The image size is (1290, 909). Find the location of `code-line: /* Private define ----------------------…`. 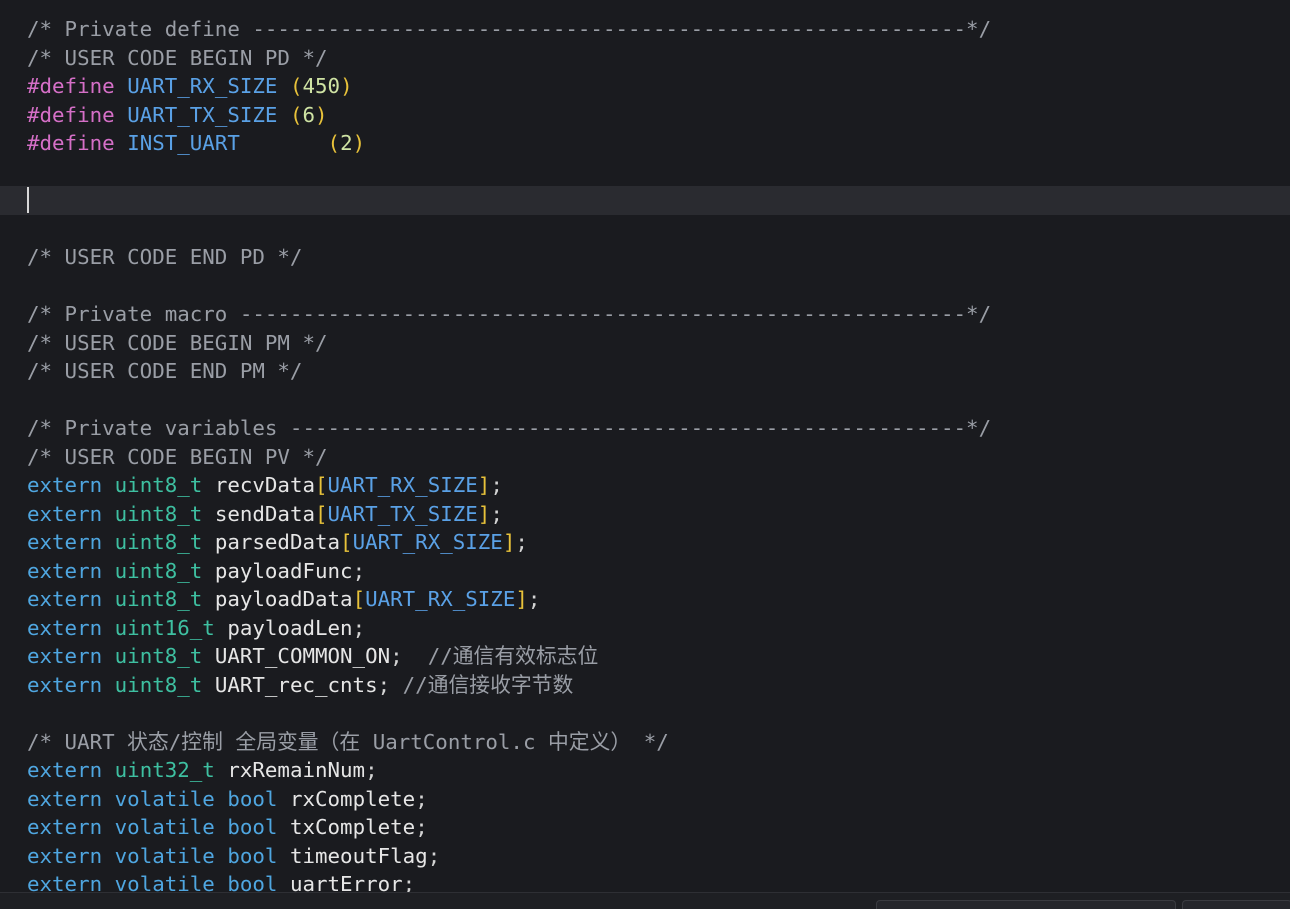

code-line: /* Private define ----------------------… is located at coordinates (645, 29).